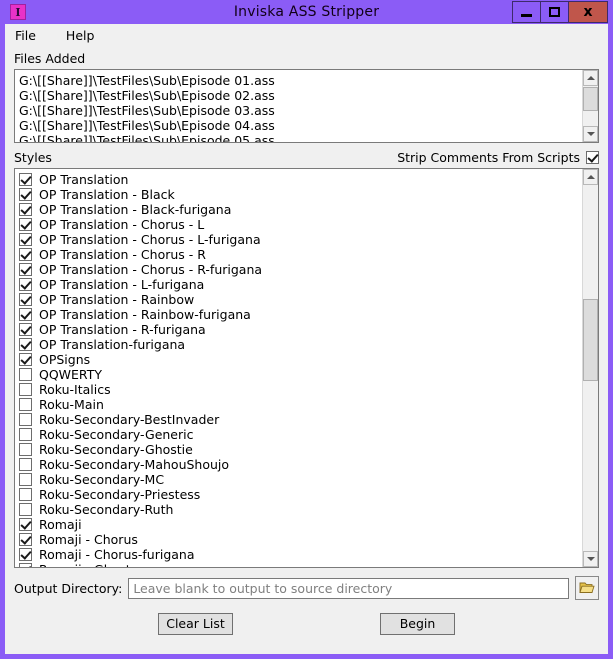  Describe the element at coordinates (151, 269) in the screenshot. I see `style-item-label: OP Translation - Chorus - R-furigana` at that location.